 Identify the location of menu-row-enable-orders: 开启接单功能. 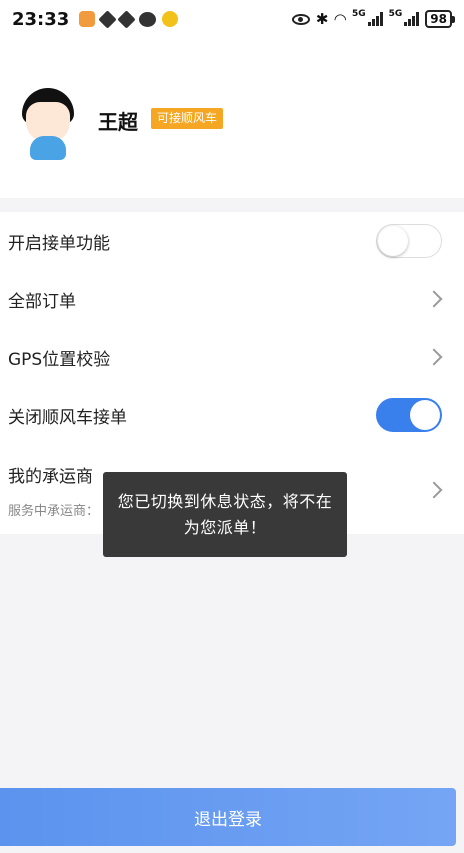
(232, 241).